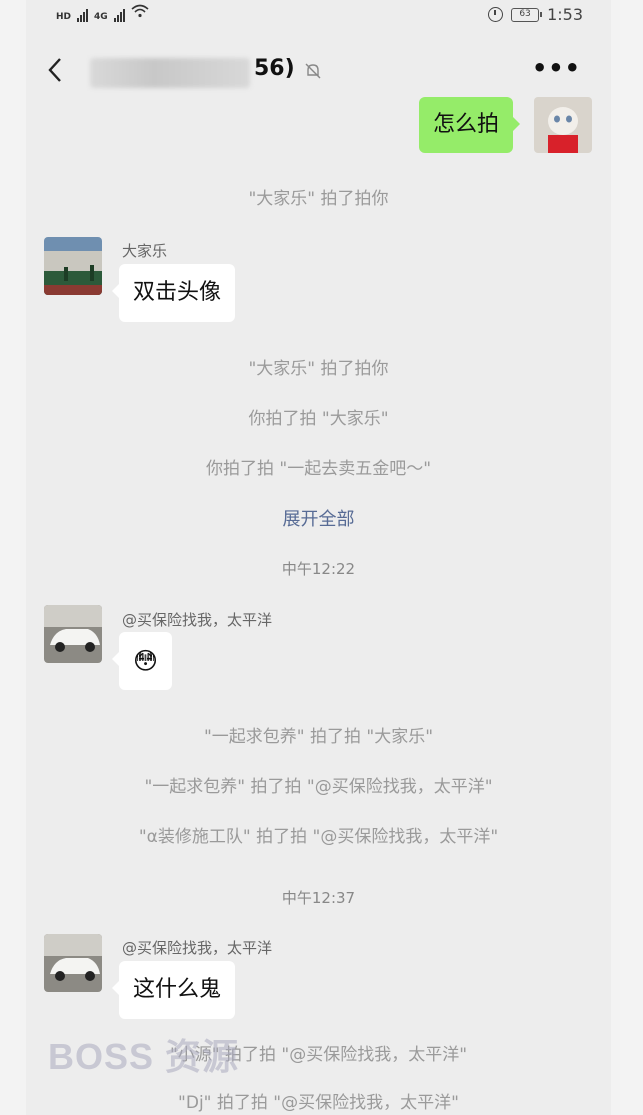 Image resolution: width=643 pixels, height=1115 pixels. I want to click on group-title: 56), so click(274, 68).